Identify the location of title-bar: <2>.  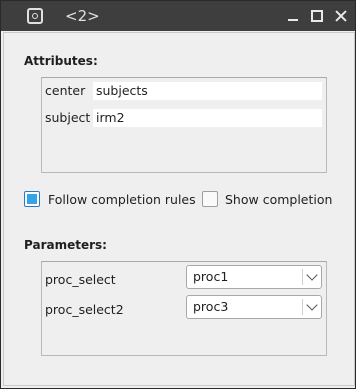
(178, 16).